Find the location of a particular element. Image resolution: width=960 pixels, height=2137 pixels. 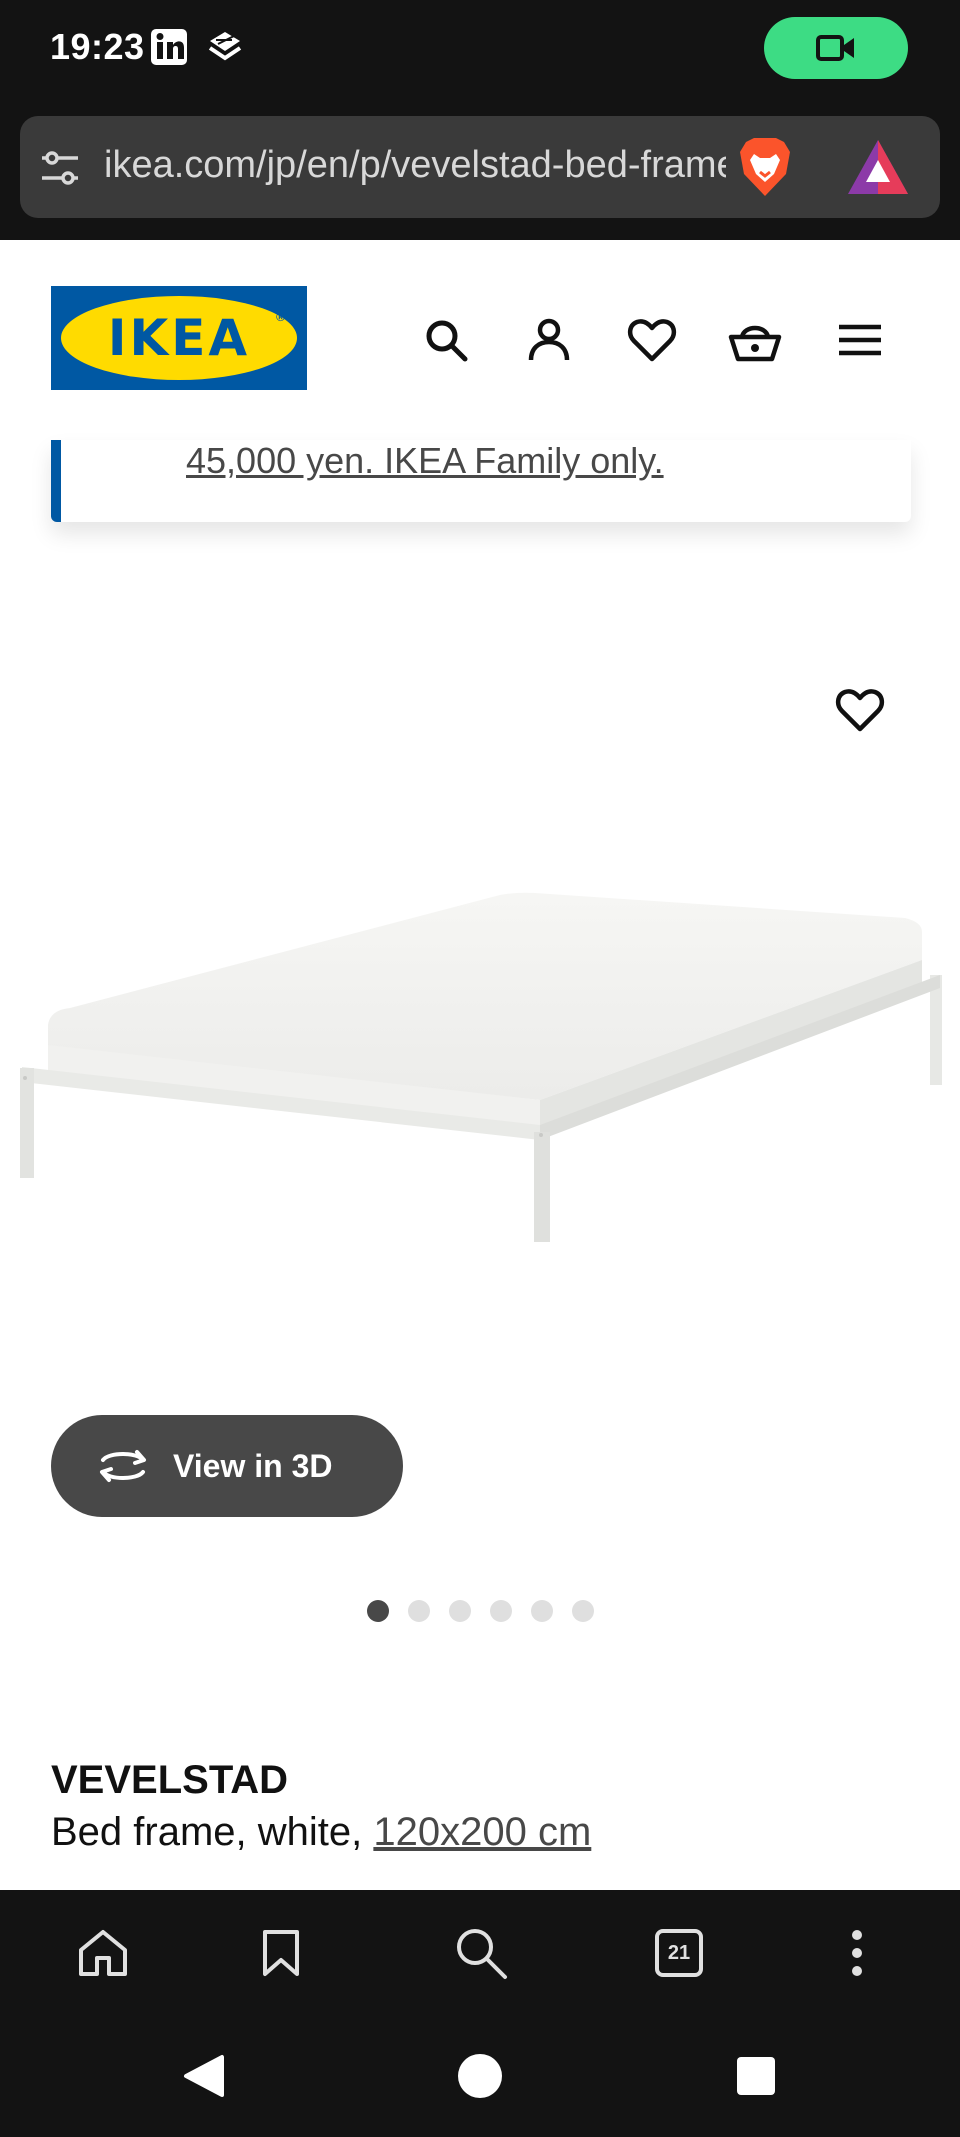

tab-count: 21 is located at coordinates (679, 1953).